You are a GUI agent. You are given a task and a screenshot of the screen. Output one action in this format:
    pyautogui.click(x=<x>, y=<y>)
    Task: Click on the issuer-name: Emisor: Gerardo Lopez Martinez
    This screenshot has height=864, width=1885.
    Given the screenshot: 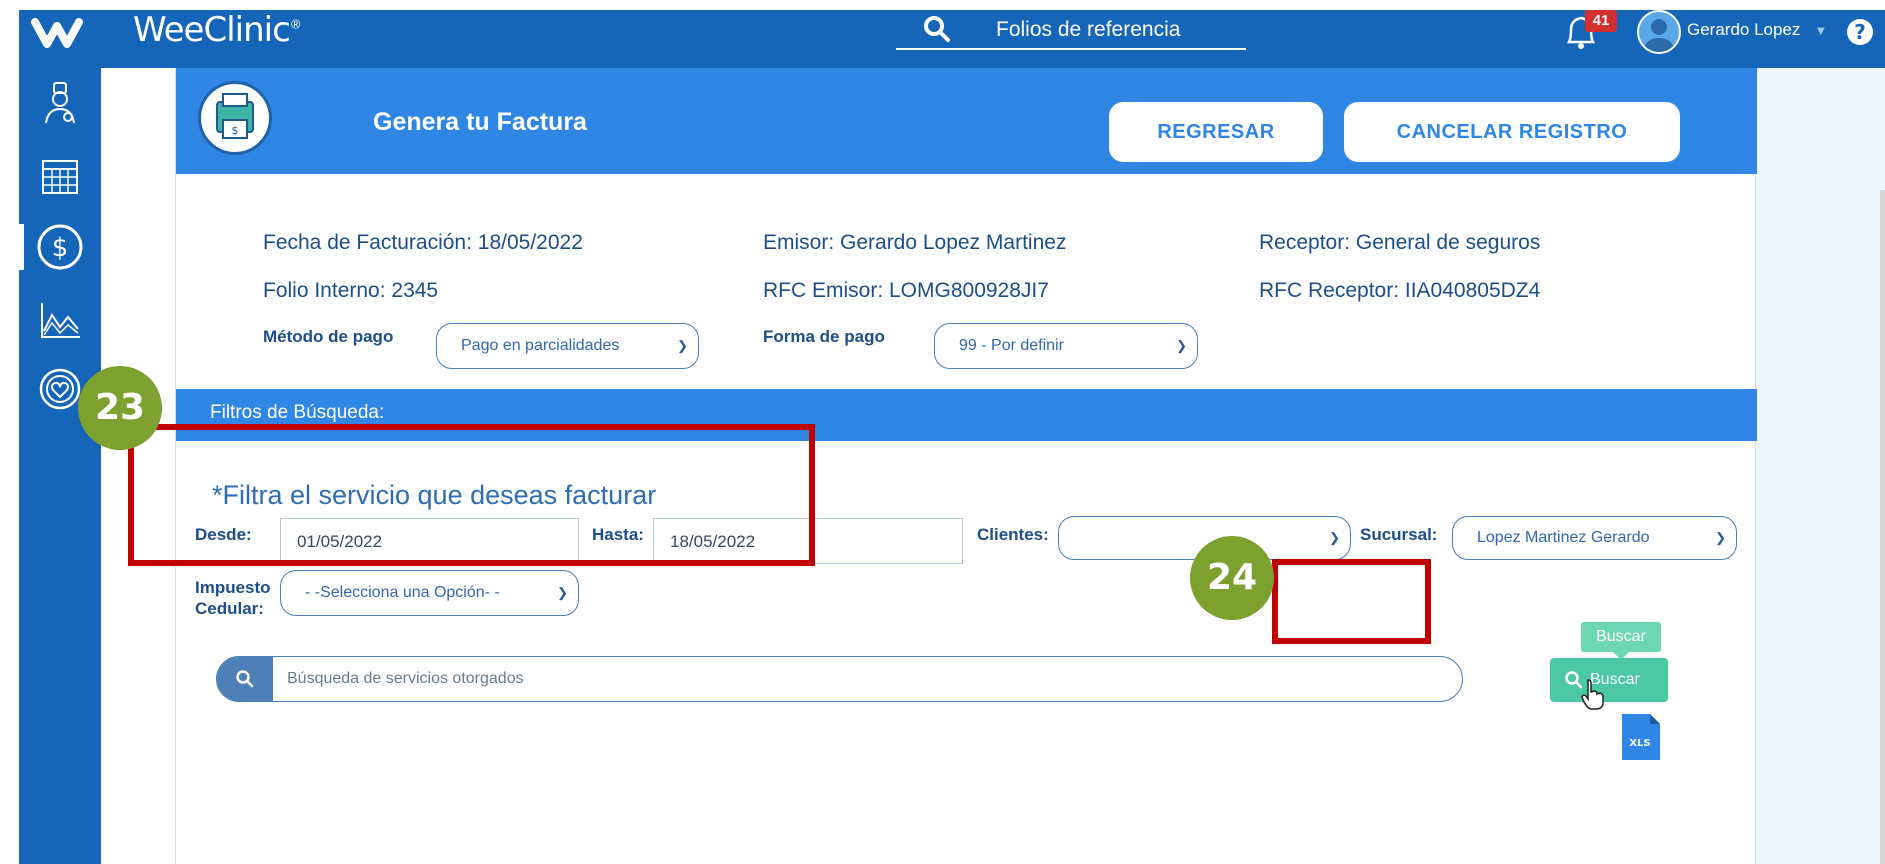 What is the action you would take?
    pyautogui.click(x=915, y=242)
    